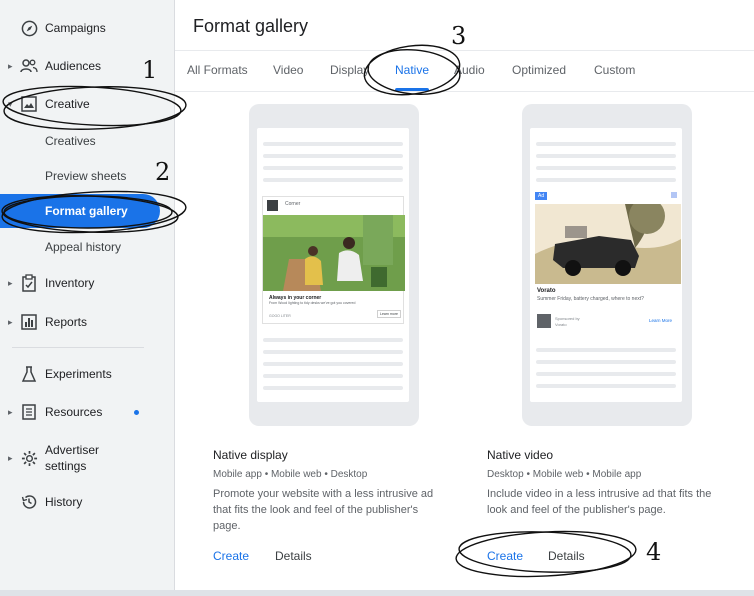 This screenshot has width=754, height=596. I want to click on clipboard-icon, so click(29, 283).